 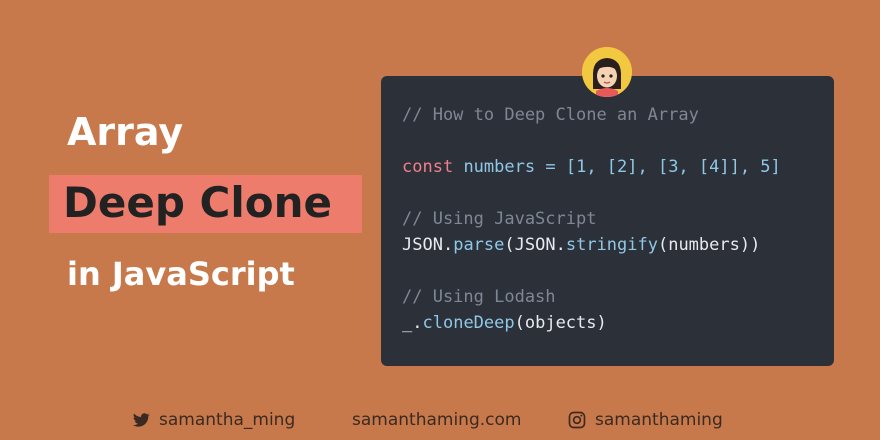 I want to click on code-line-4: JSON.parse(JSON.stringify(numbers)), so click(x=591, y=245).